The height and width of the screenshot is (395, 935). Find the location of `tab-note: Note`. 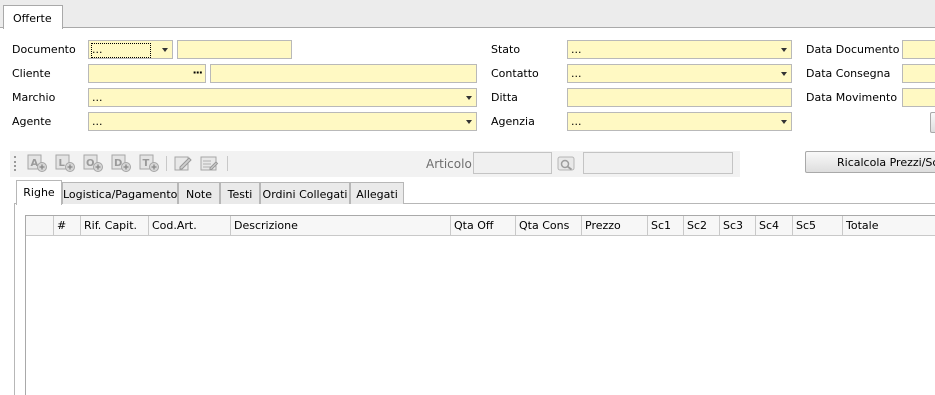

tab-note: Note is located at coordinates (199, 193).